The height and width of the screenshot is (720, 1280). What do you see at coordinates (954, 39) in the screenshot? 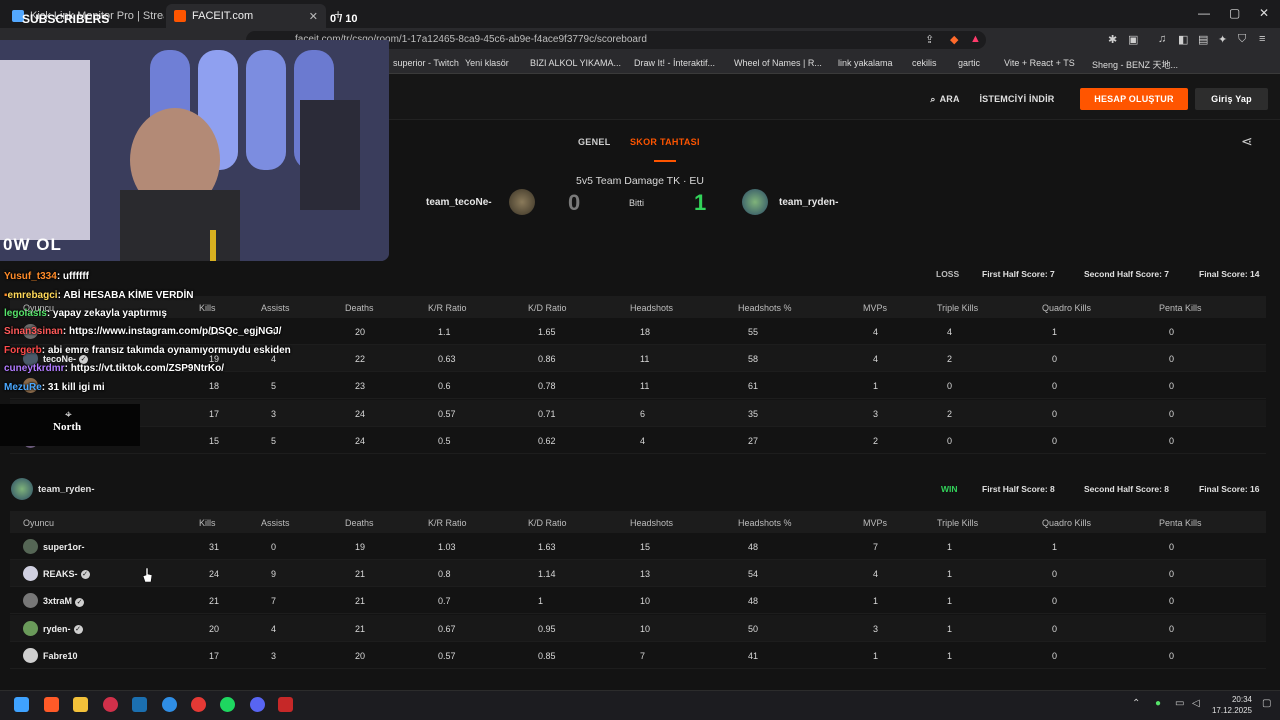
I see `brave-shield-icon: ◆` at bounding box center [954, 39].